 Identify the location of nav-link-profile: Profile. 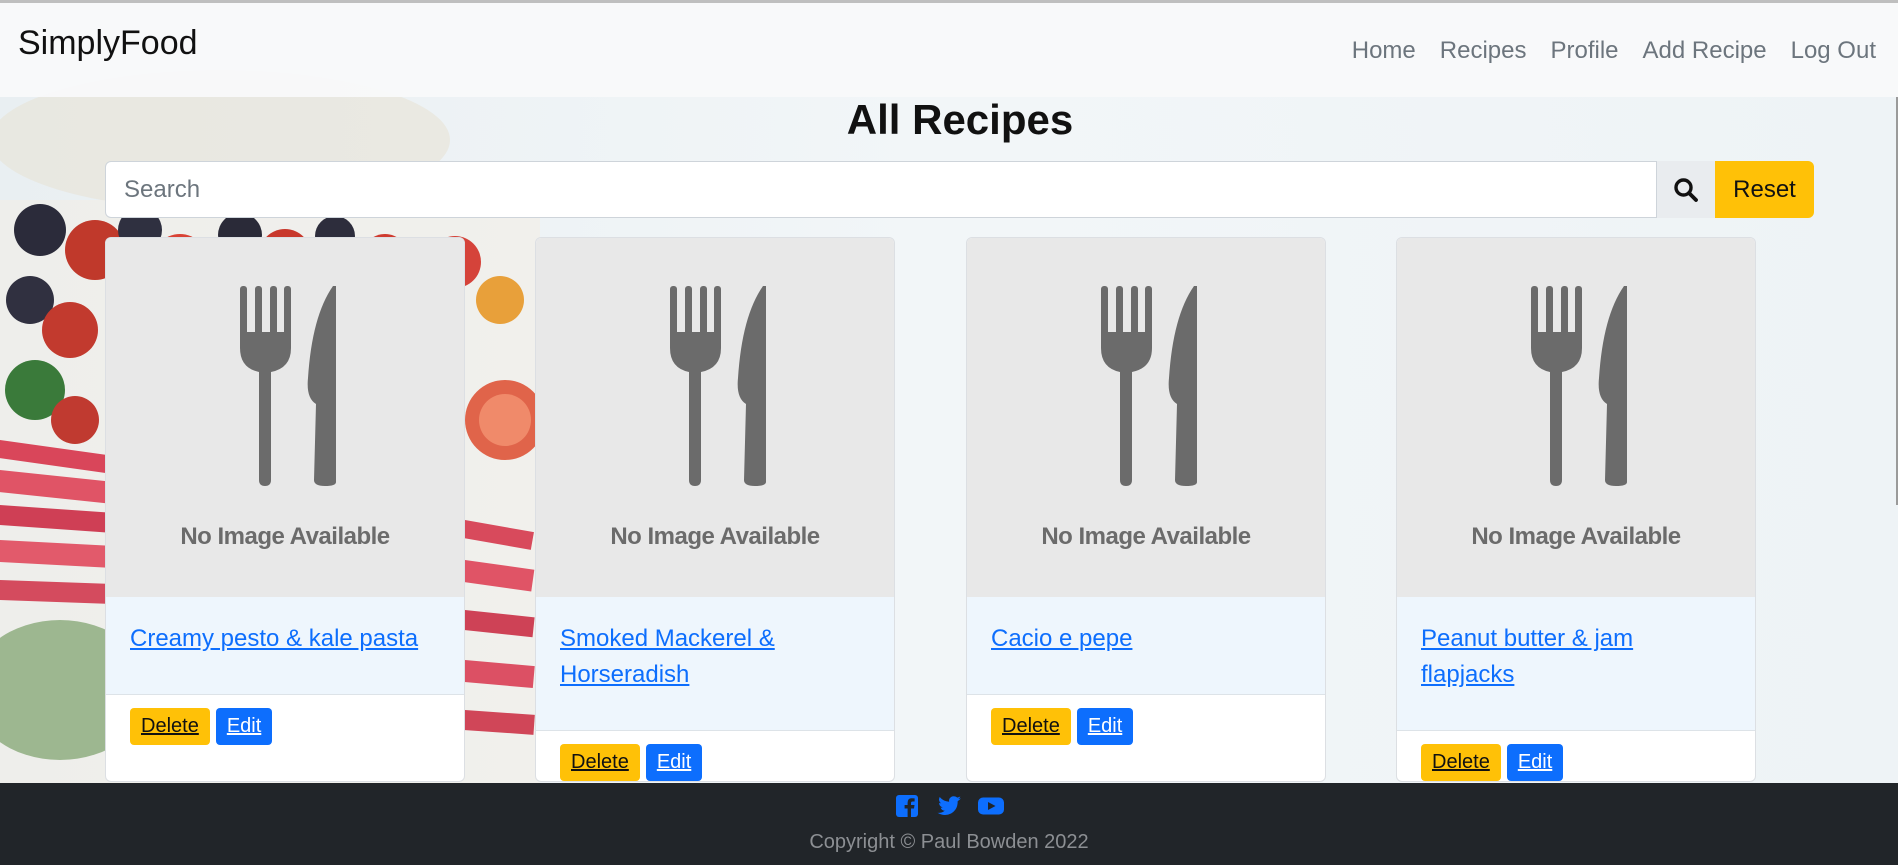
(1584, 51).